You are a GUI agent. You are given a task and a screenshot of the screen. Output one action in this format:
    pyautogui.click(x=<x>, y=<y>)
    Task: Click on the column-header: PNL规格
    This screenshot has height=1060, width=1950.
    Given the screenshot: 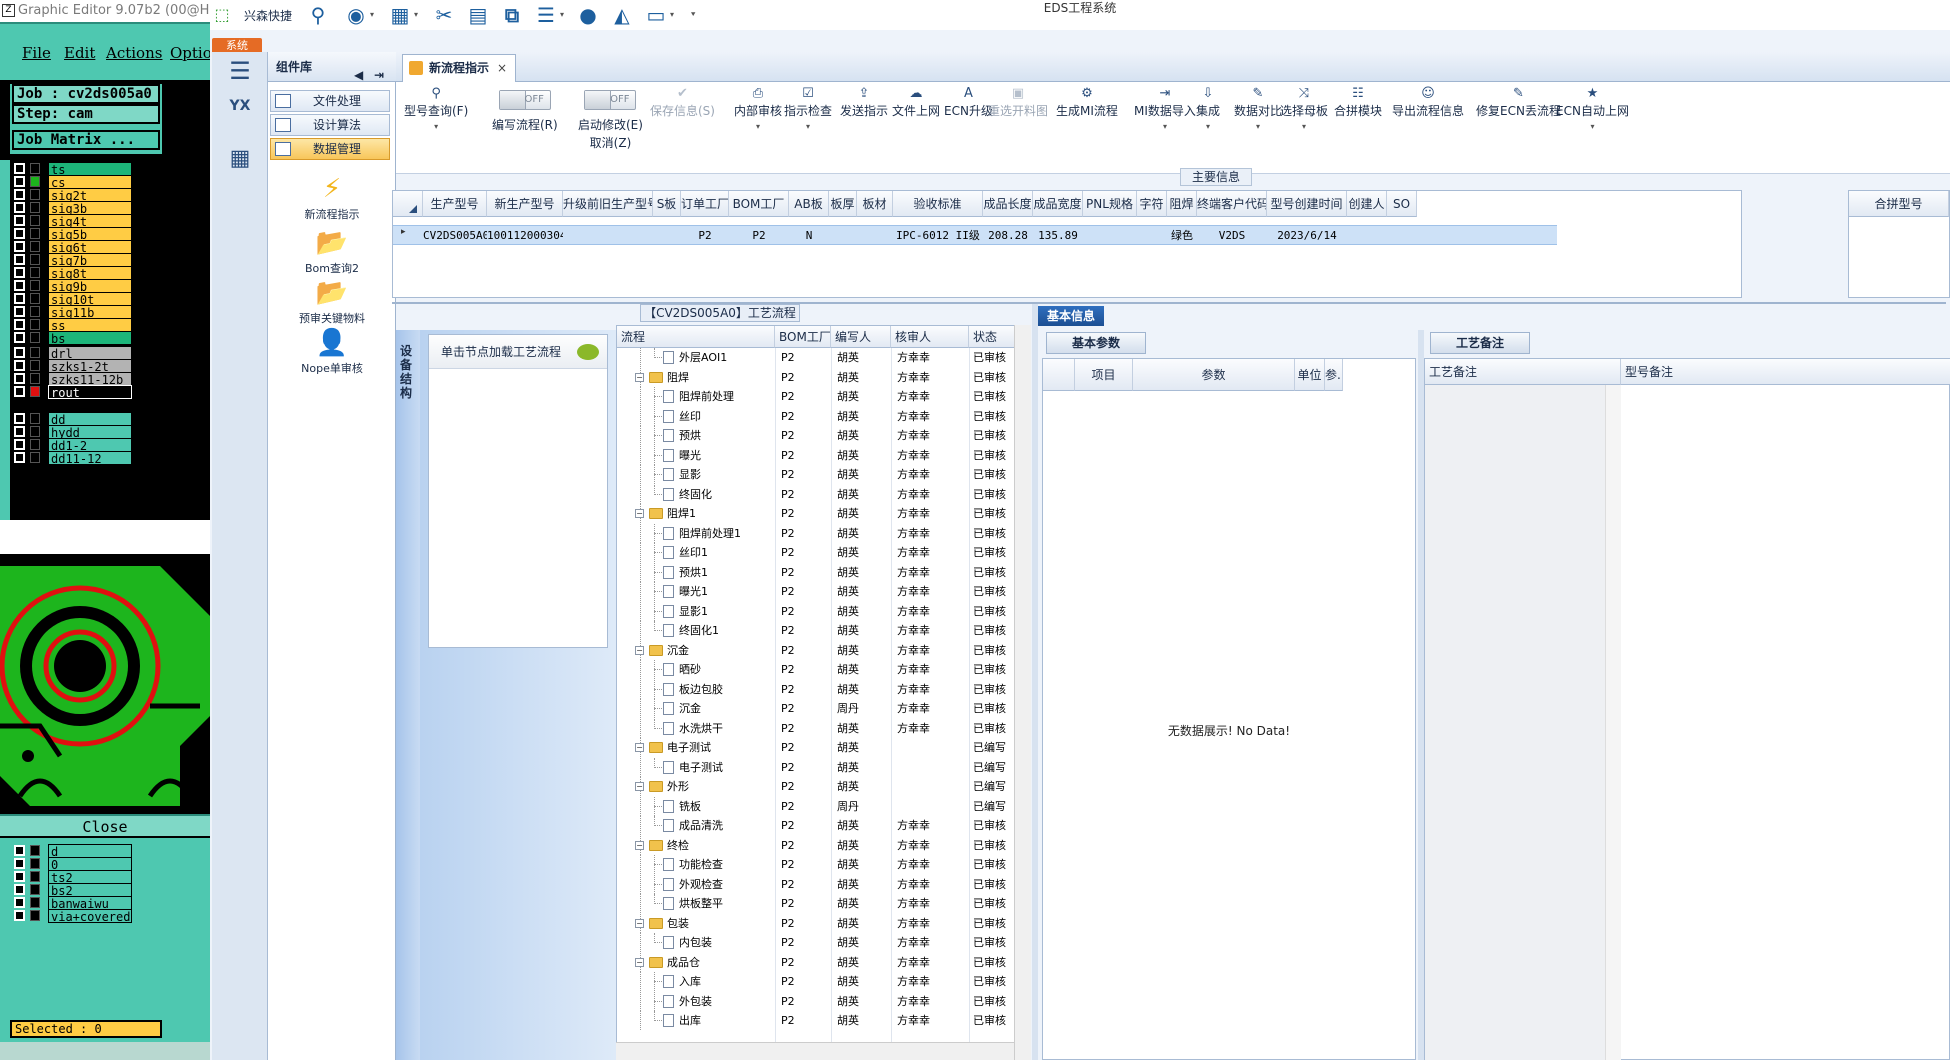 What is the action you would take?
    pyautogui.click(x=1110, y=204)
    